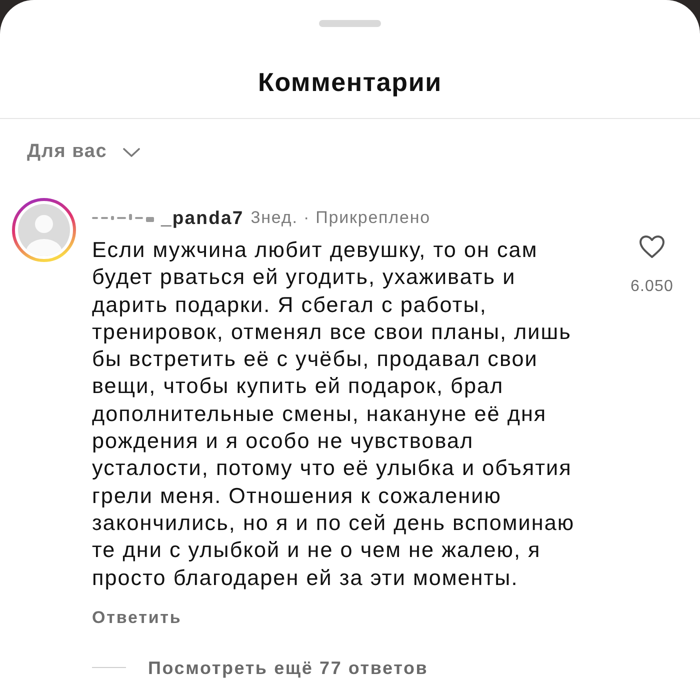  What do you see at coordinates (288, 668) in the screenshot?
I see `view-replies-button: Посмотреть ещё 77 ответов` at bounding box center [288, 668].